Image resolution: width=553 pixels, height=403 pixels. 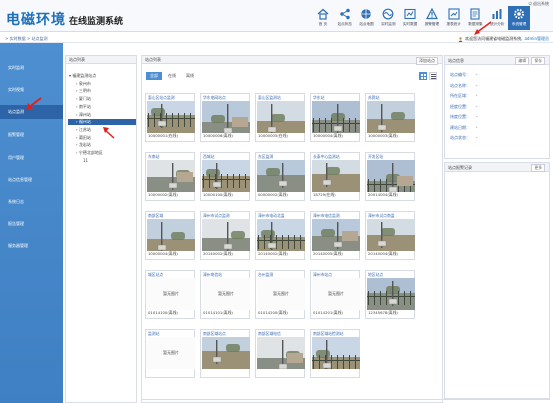 I want to click on station-card: 南部区域 10000004(离线), so click(x=170, y=235).